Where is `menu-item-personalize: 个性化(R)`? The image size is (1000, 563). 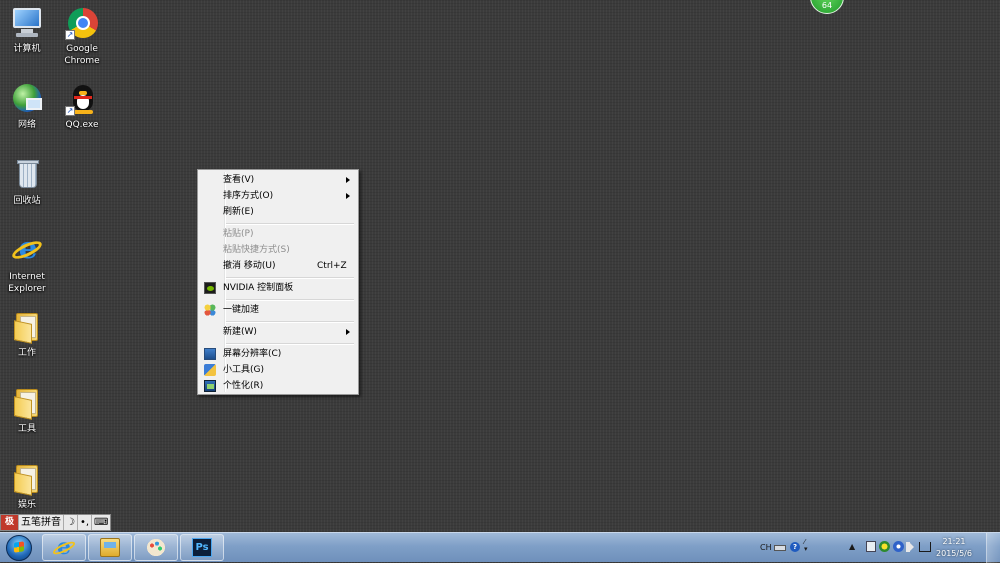 menu-item-personalize: 个性化(R) is located at coordinates (278, 386).